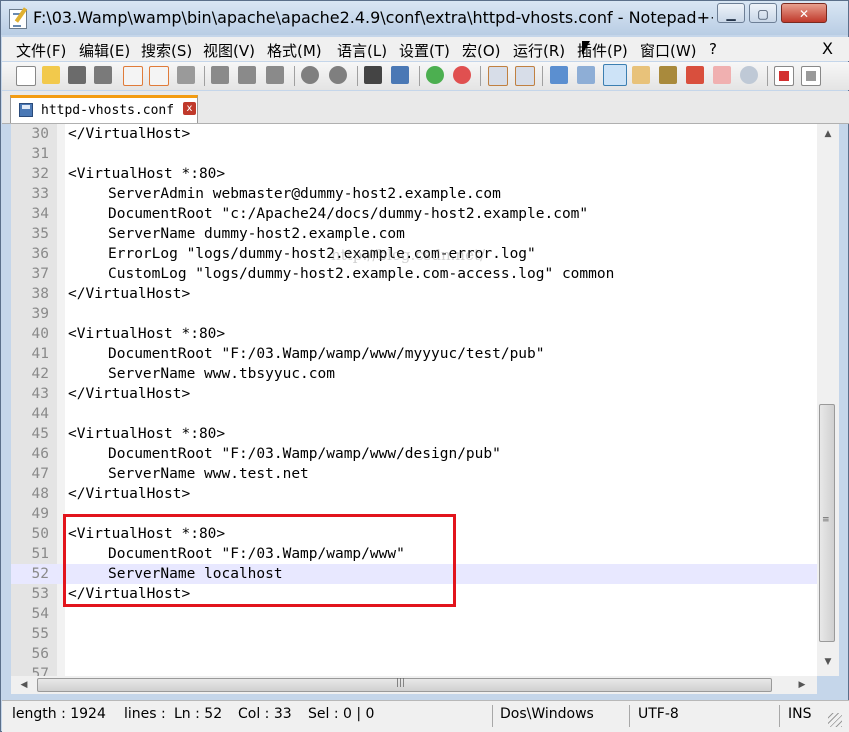  Describe the element at coordinates (539, 50) in the screenshot. I see `menu-run: 运行(R)` at that location.